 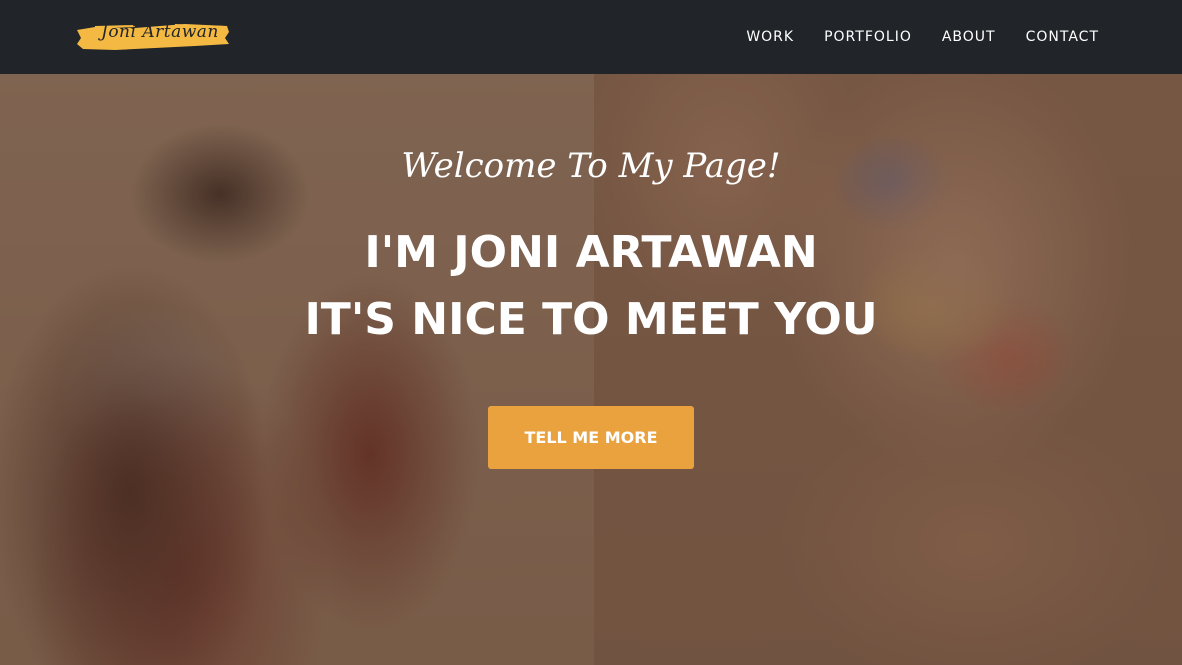 I want to click on hero-heading-line-1: I'M JONI ARTAWAN, so click(x=591, y=252).